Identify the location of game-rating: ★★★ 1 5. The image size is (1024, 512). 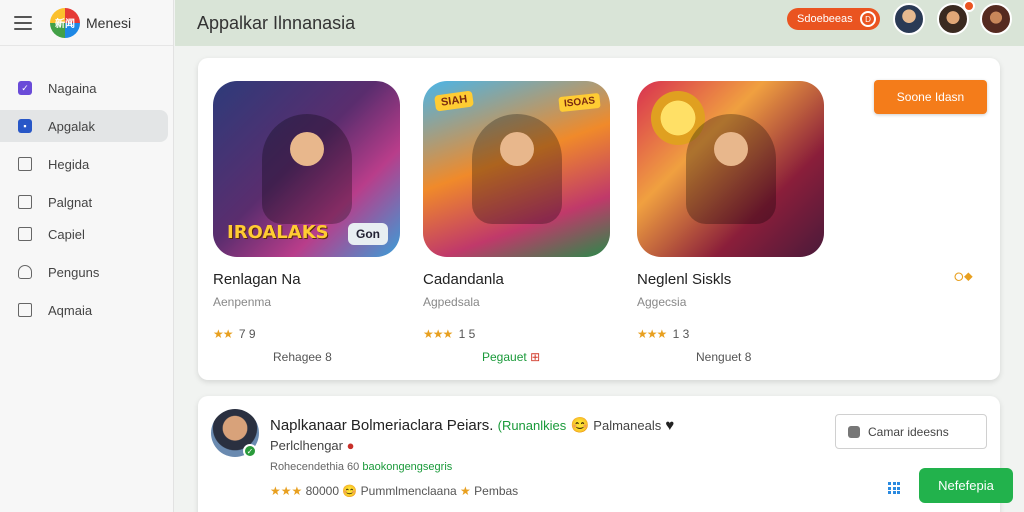
(518, 334).